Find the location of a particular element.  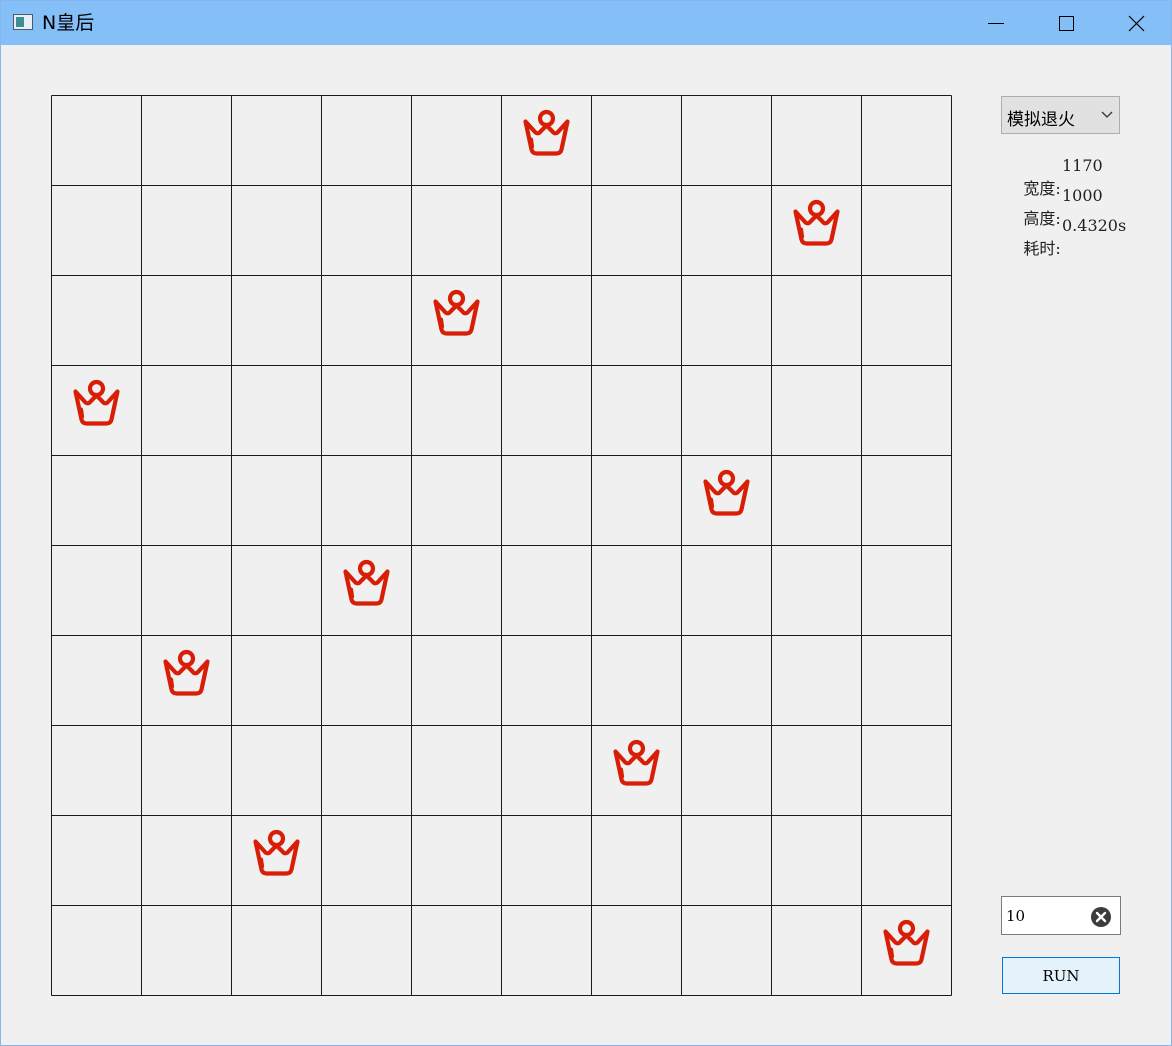

run-button-label: RUN is located at coordinates (1061, 976).